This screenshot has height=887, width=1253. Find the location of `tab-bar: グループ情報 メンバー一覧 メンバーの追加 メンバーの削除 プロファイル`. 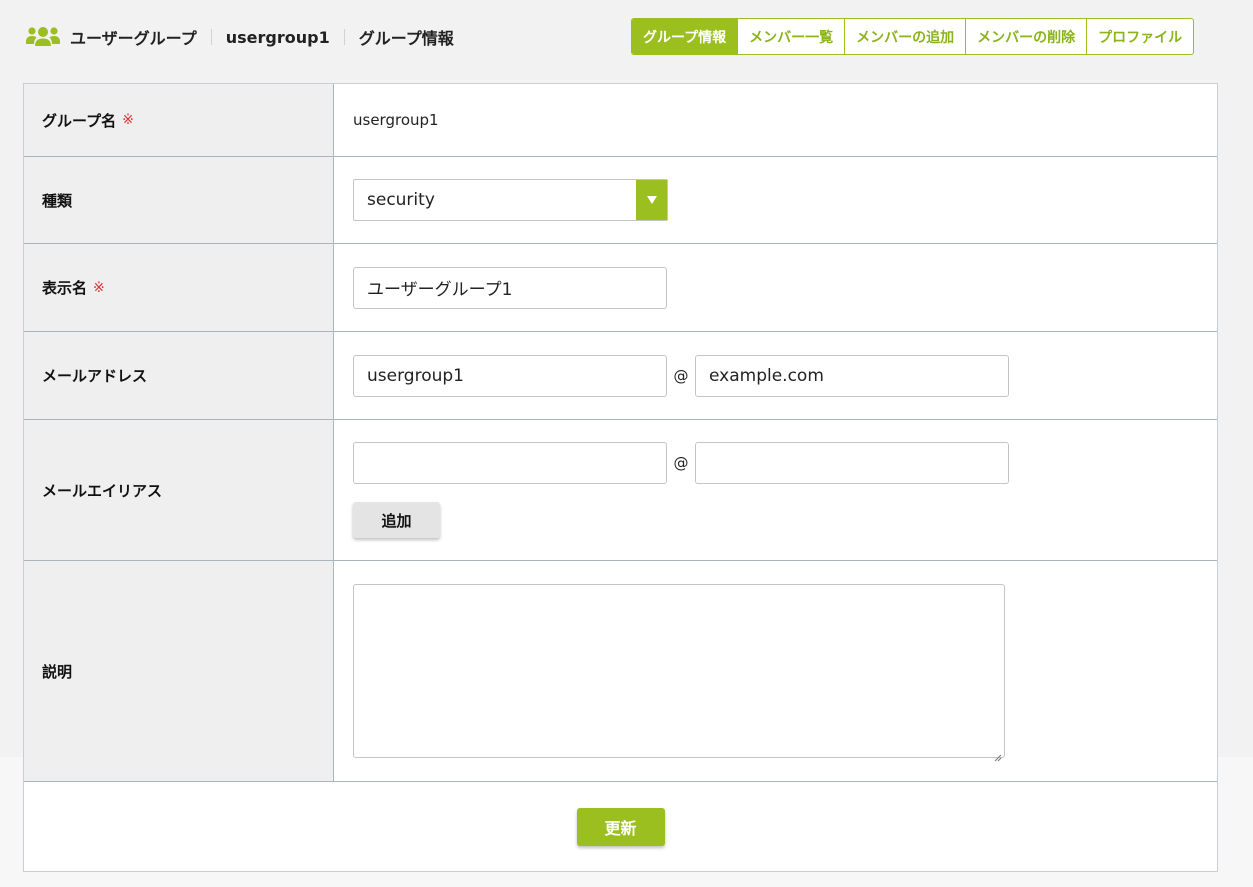

tab-bar: グループ情報 メンバー一覧 メンバーの追加 メンバーの削除 プロファイル is located at coordinates (913, 36).